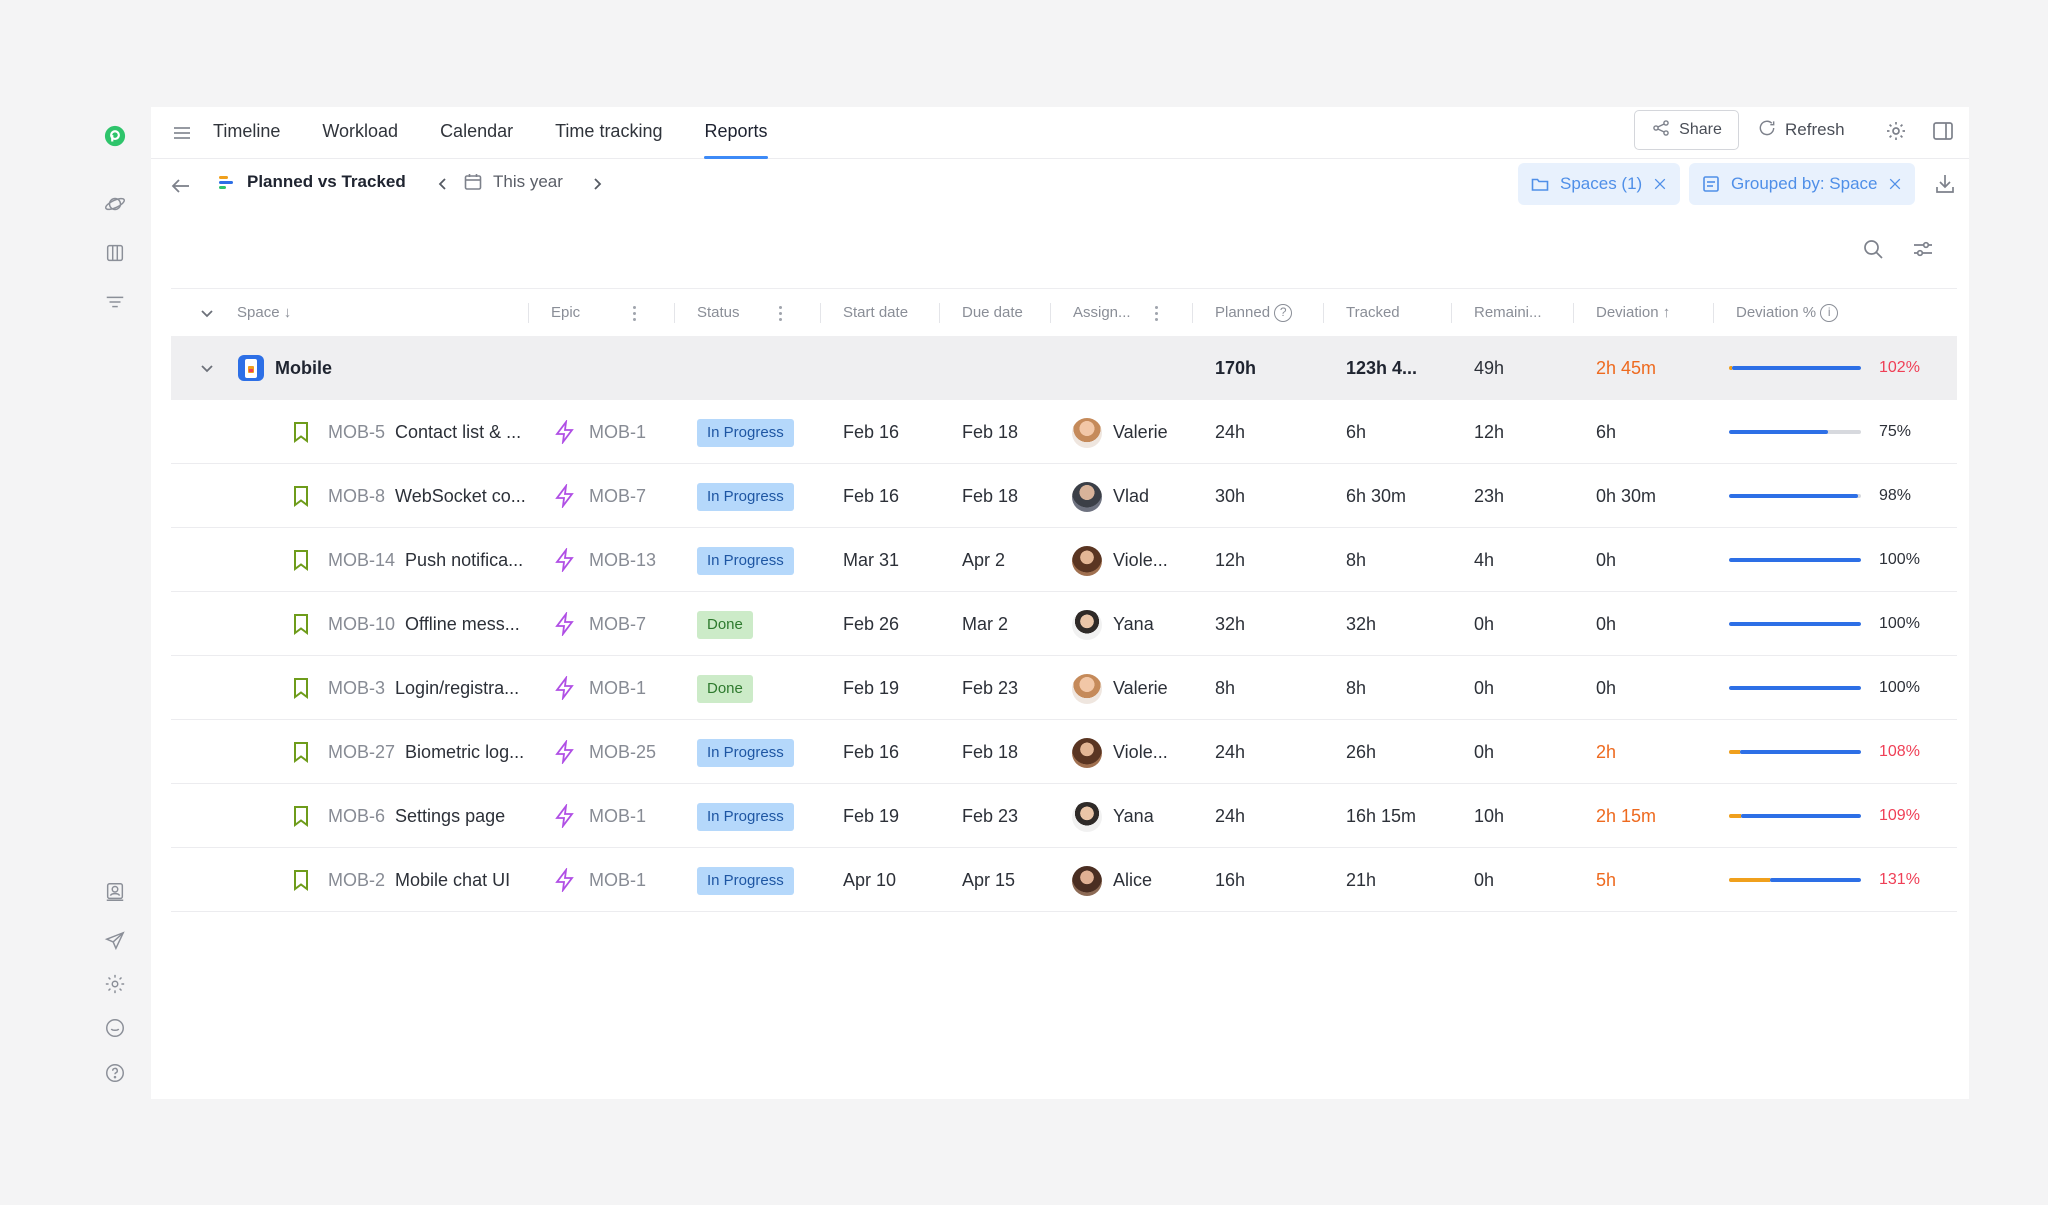 Image resolution: width=2048 pixels, height=1205 pixels. Describe the element at coordinates (1633, 313) in the screenshot. I see `col-deviation: Deviation ↑` at that location.